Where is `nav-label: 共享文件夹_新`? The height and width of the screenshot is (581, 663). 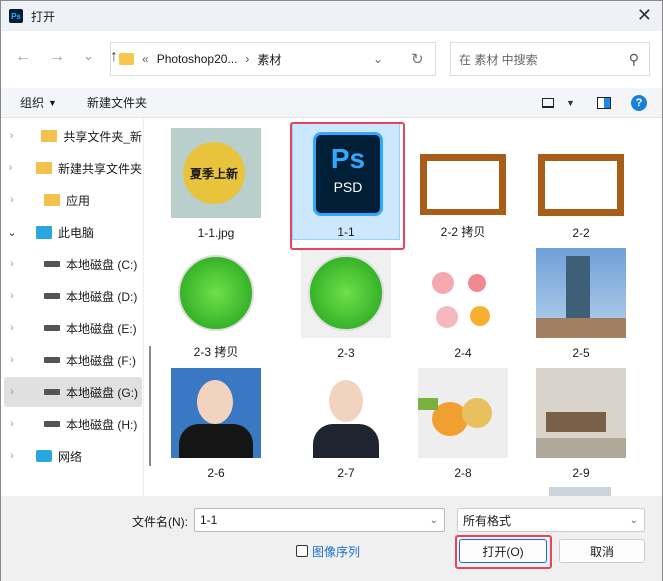
nav-label: 共享文件夹_新 is located at coordinates (102, 136).